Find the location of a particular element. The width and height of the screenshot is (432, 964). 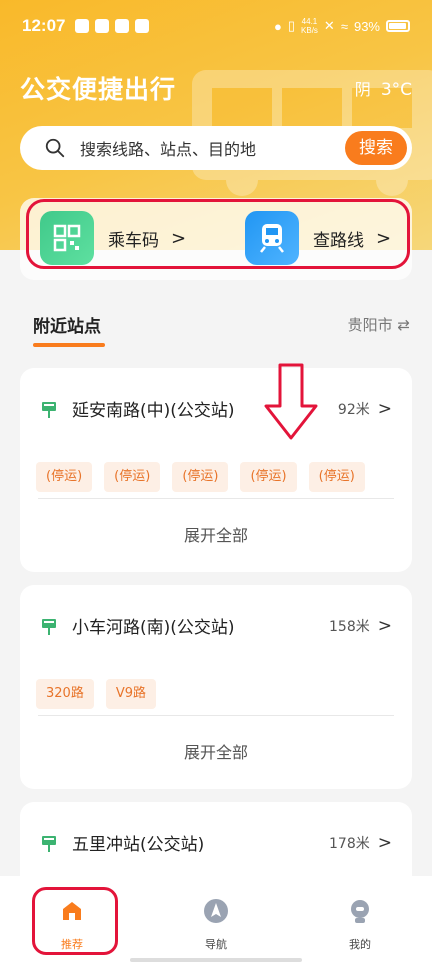

nearby-title: 附近站点 is located at coordinates (67, 327).